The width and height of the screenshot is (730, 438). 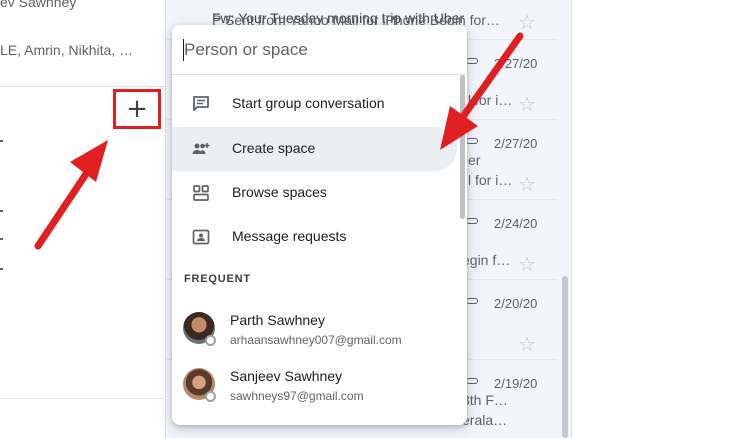 I want to click on menu-item-label: Start group conversation, so click(x=308, y=103).